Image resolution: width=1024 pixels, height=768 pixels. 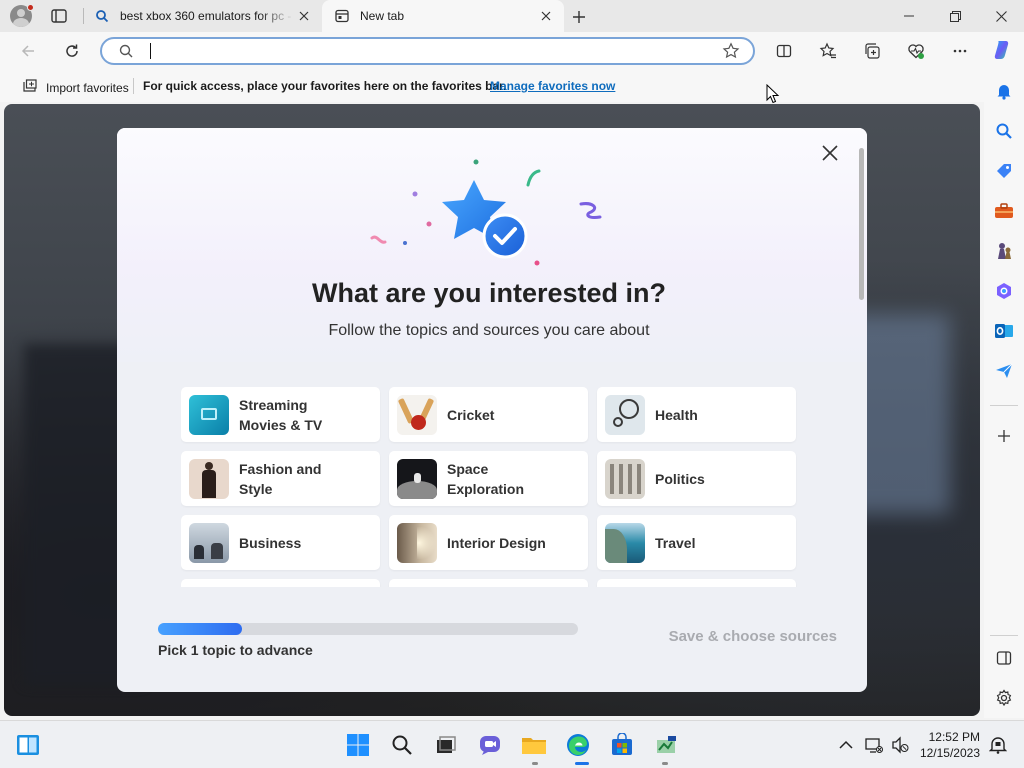 What do you see at coordinates (579, 17) in the screenshot?
I see `new-tab-button` at bounding box center [579, 17].